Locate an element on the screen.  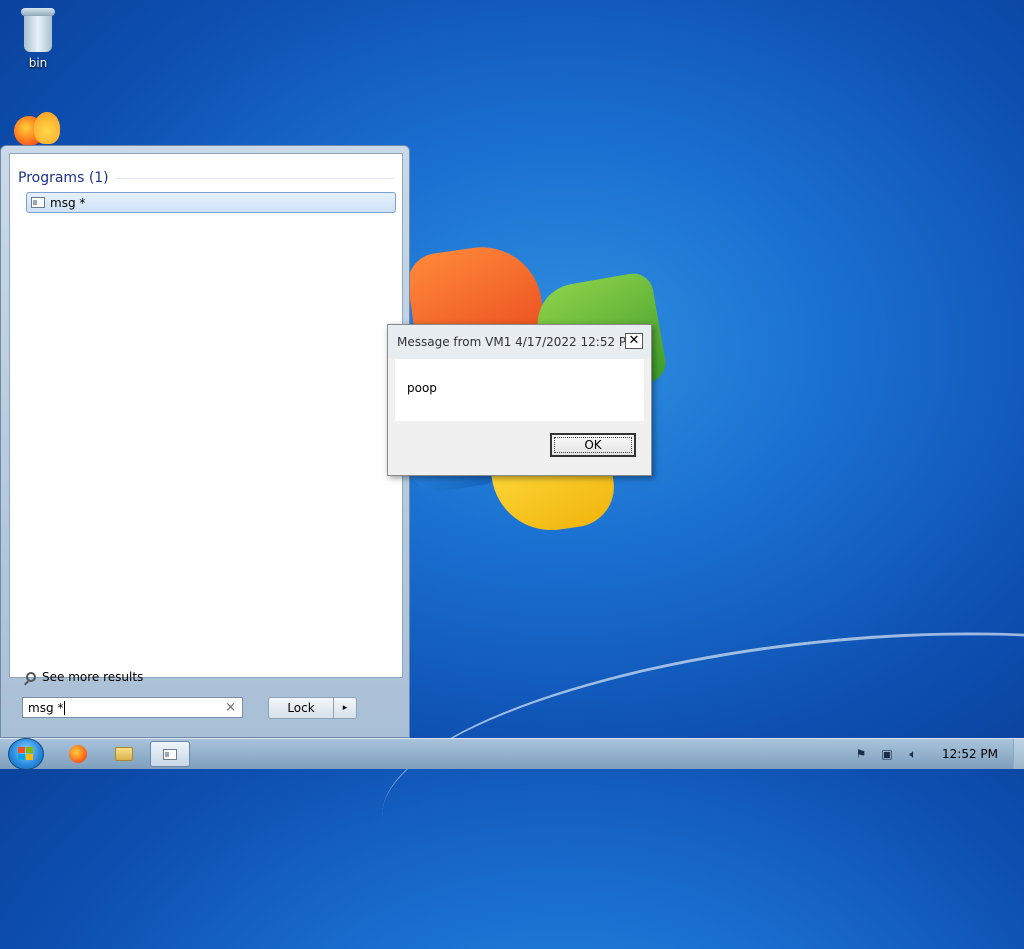
section-title: Programs (1) is located at coordinates (63, 178).